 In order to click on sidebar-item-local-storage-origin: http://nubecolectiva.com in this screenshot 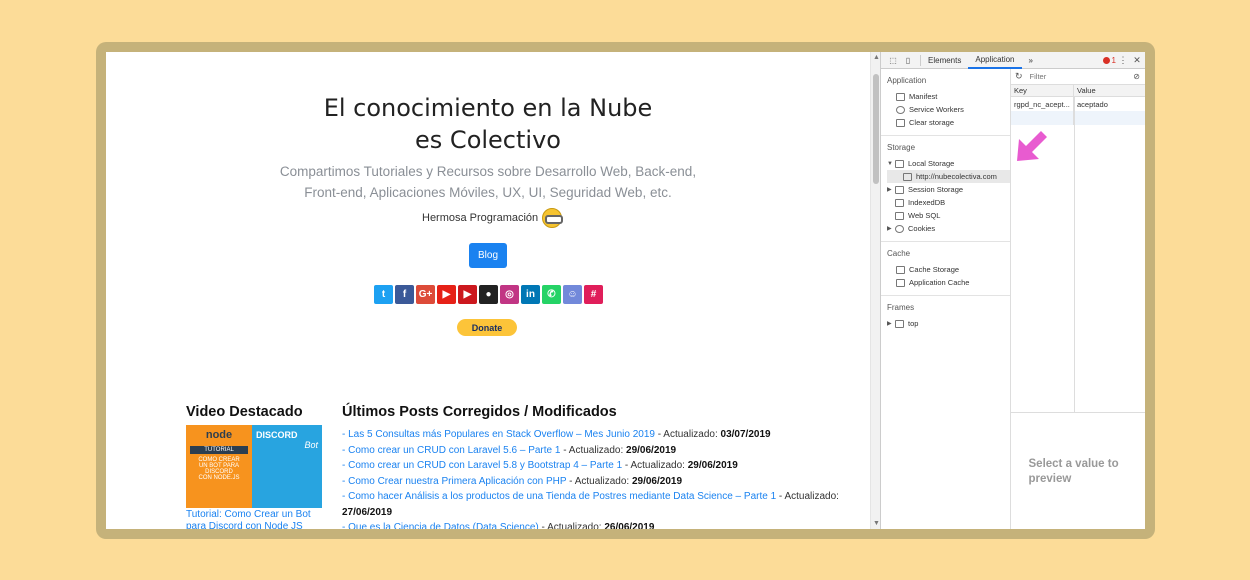, I will do `click(948, 176)`.